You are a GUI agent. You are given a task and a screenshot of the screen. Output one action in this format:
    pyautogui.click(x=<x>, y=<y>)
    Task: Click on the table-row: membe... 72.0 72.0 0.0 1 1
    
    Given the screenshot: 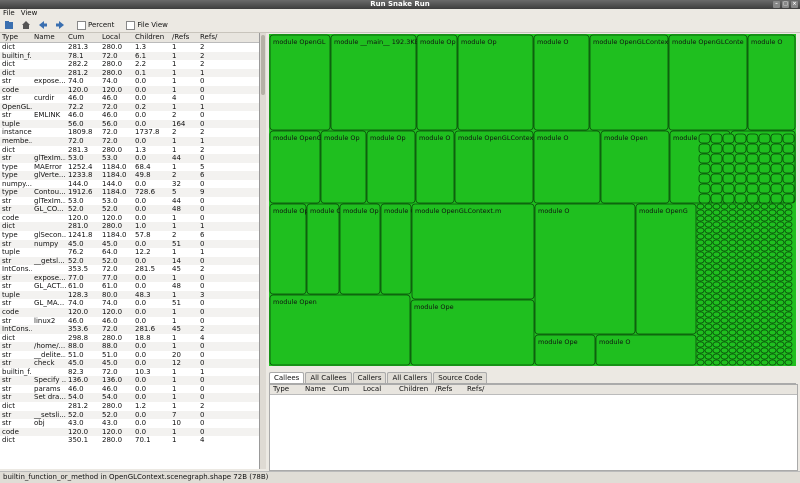 What is the action you would take?
    pyautogui.click(x=129, y=141)
    